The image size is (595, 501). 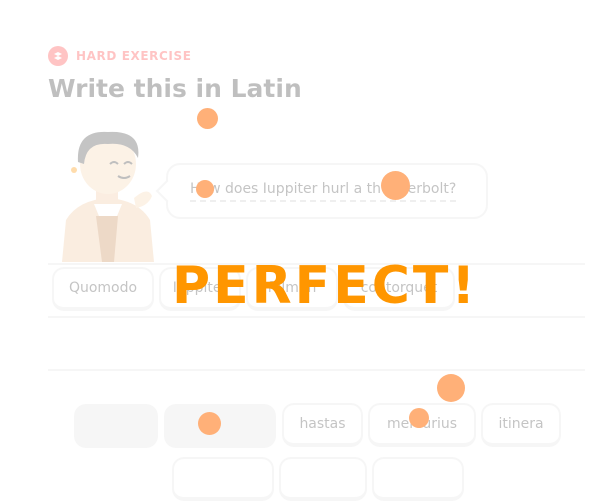 What do you see at coordinates (521, 425) in the screenshot?
I see `word-bank-tile: itinera` at bounding box center [521, 425].